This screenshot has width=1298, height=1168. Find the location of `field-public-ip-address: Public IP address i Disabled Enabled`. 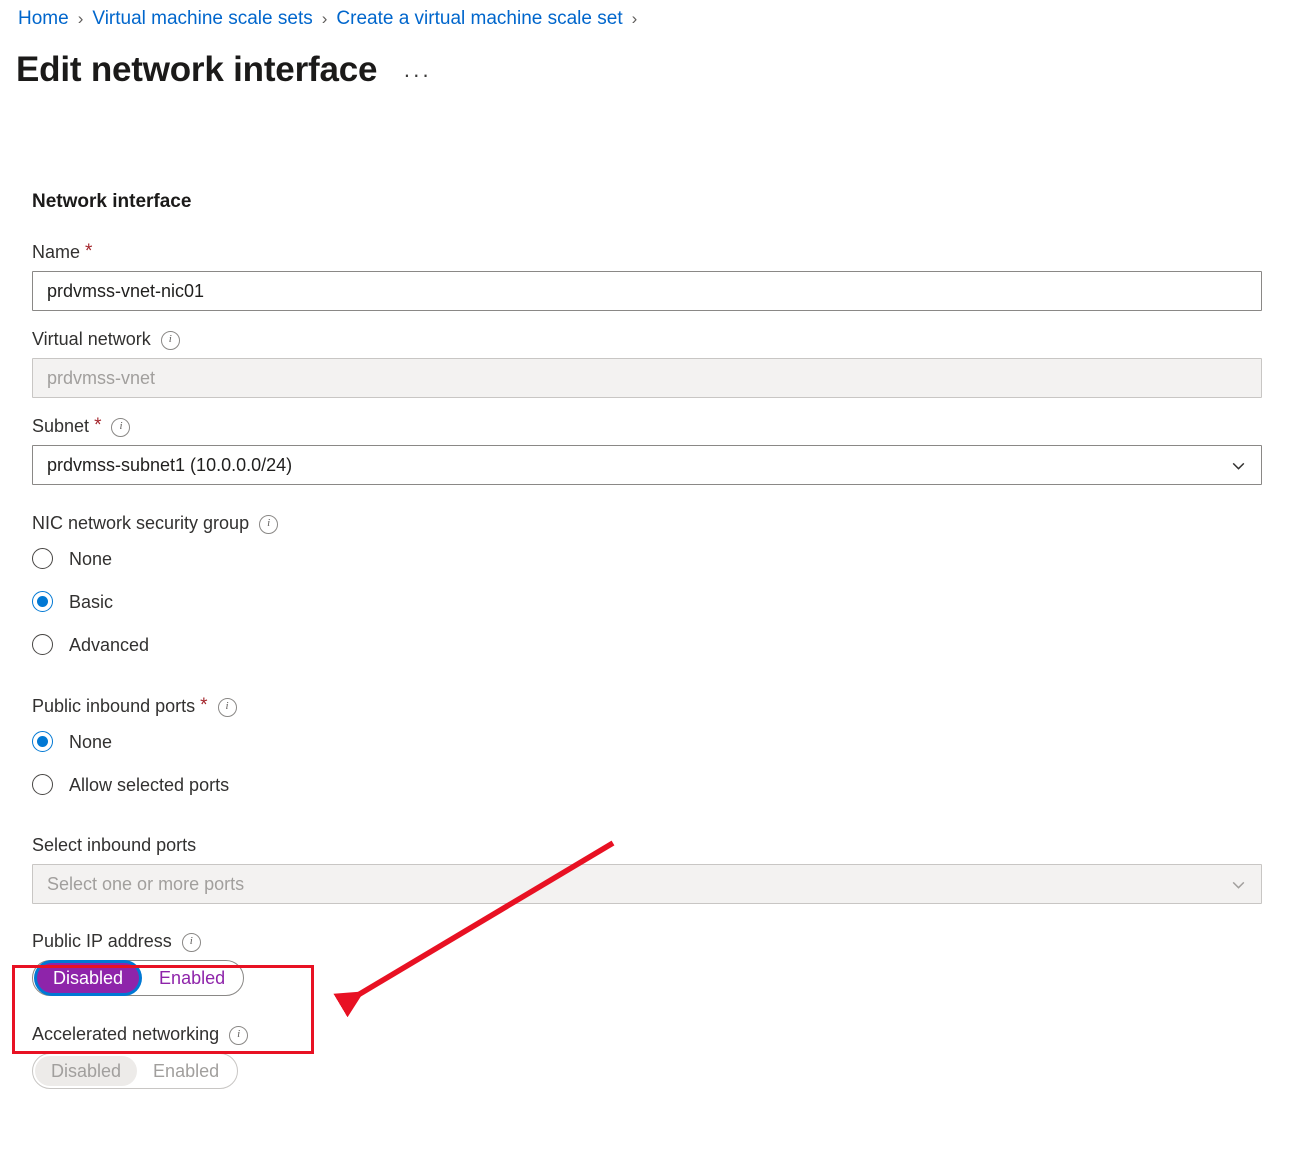

field-public-ip-address: Public IP address i Disabled Enabled is located at coordinates (647, 962).